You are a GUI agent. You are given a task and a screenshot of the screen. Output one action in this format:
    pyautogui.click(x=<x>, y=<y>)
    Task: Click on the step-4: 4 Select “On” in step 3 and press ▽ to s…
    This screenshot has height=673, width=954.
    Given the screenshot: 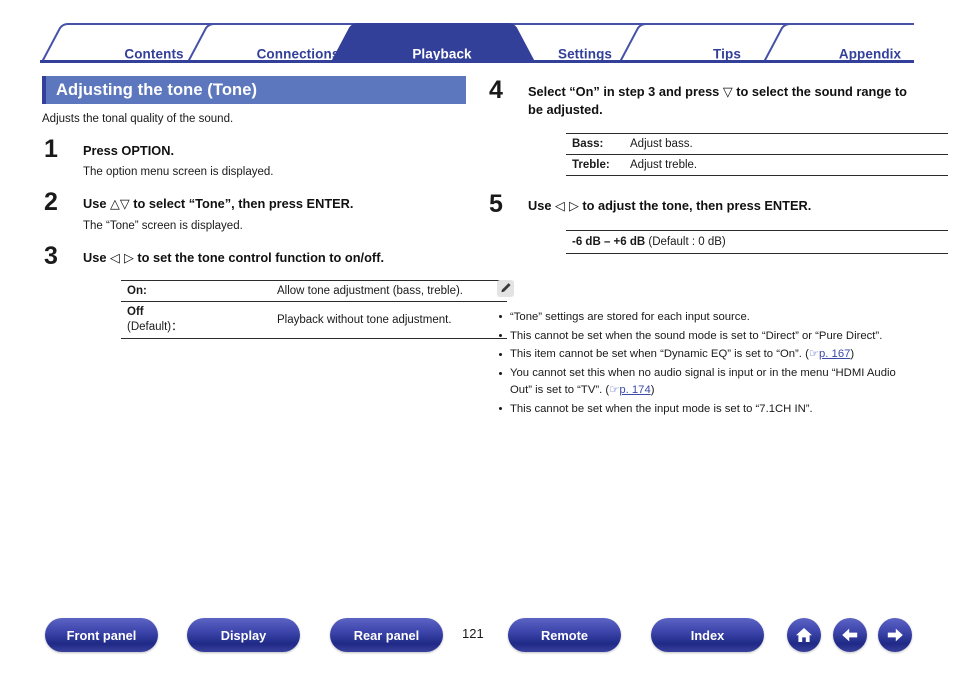 What is the action you would take?
    pyautogui.click(x=717, y=127)
    